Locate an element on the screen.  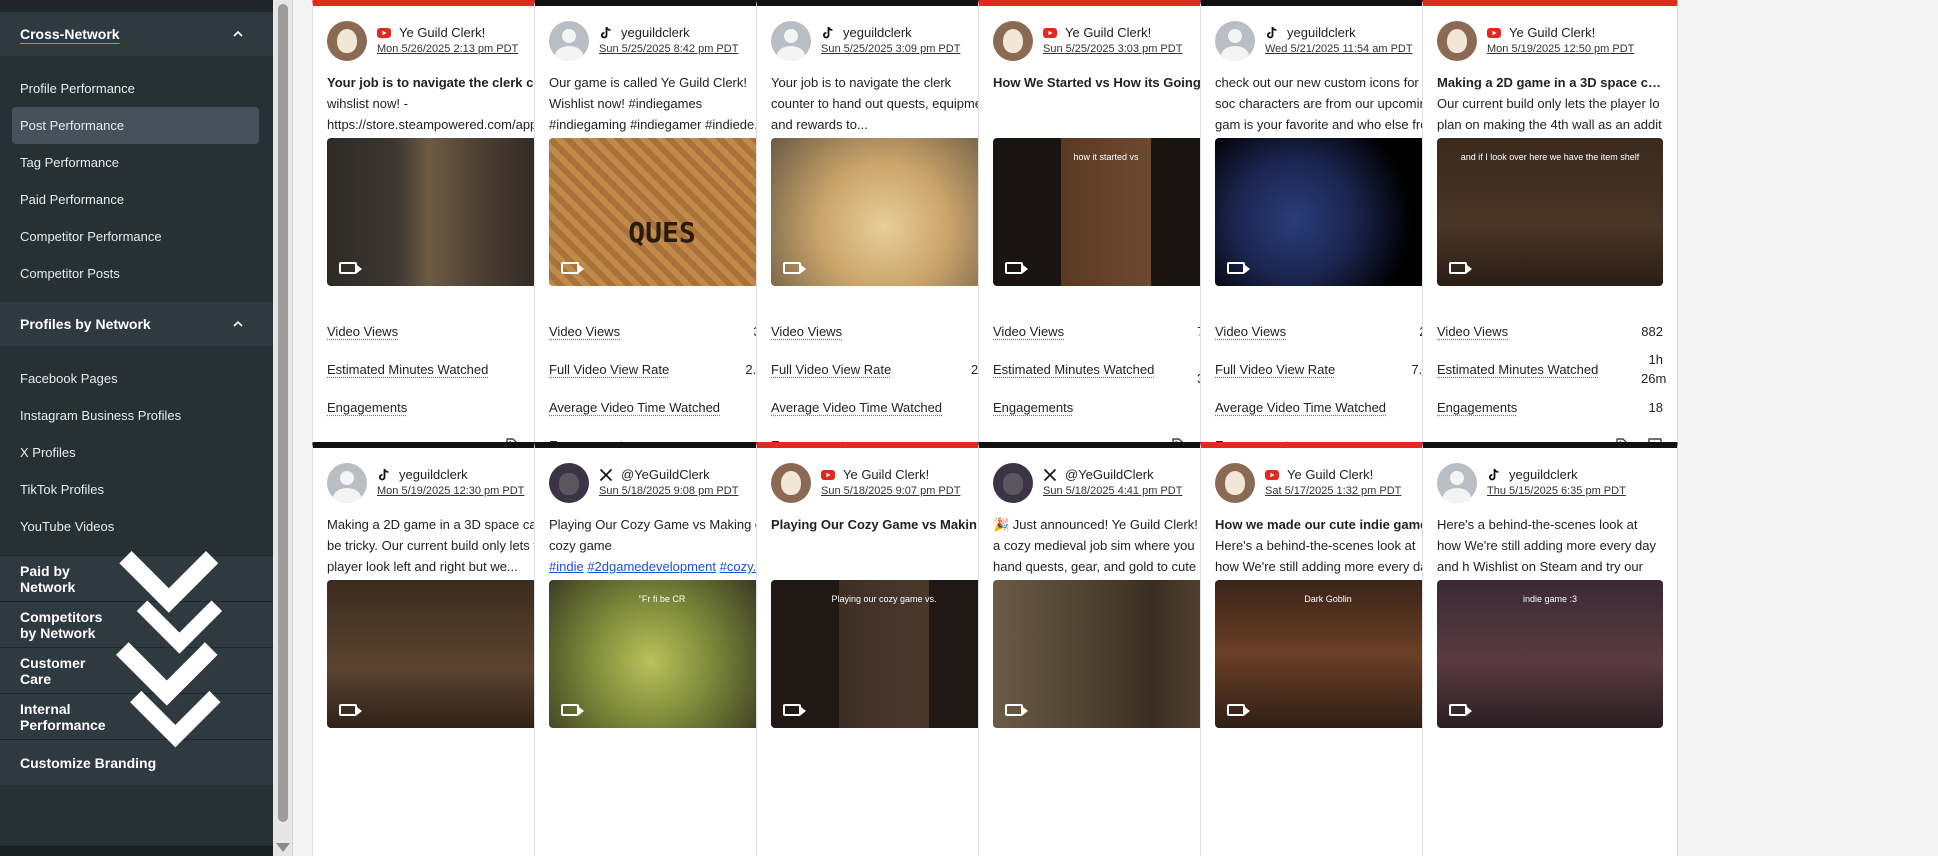
metric-row: Video Views795 is located at coordinates (1106, 331).